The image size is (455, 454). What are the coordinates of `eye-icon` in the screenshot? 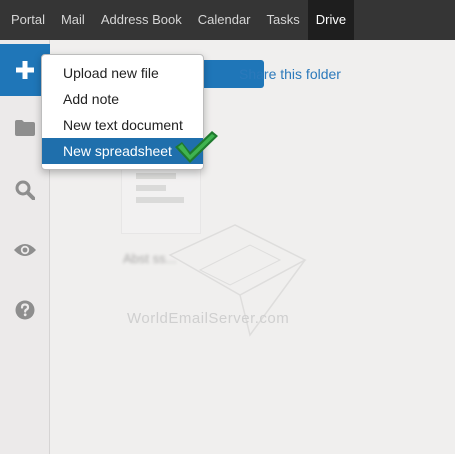 It's located at (25, 250).